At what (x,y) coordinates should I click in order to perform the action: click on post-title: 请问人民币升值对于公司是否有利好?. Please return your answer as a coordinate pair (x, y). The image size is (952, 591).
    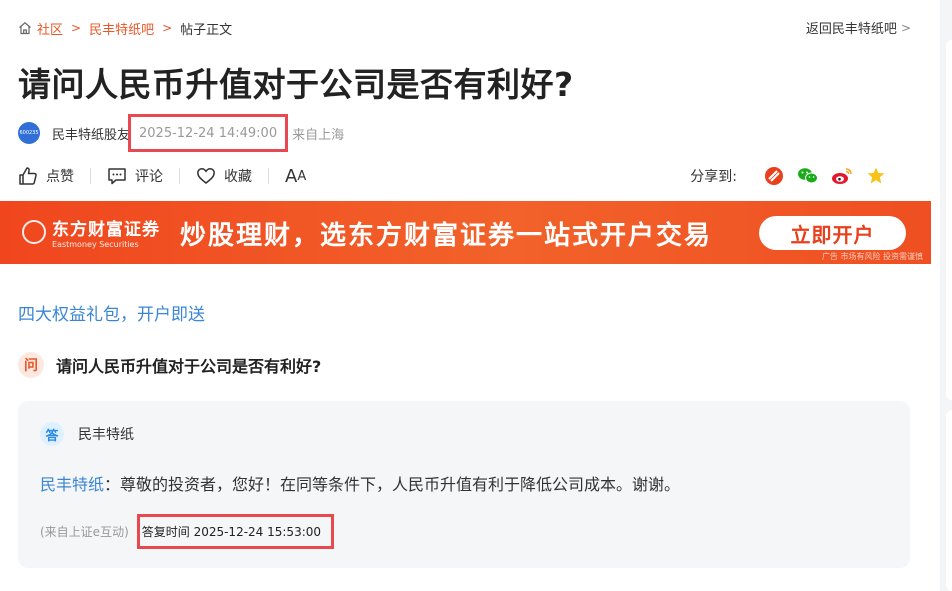
    Looking at the image, I should click on (296, 84).